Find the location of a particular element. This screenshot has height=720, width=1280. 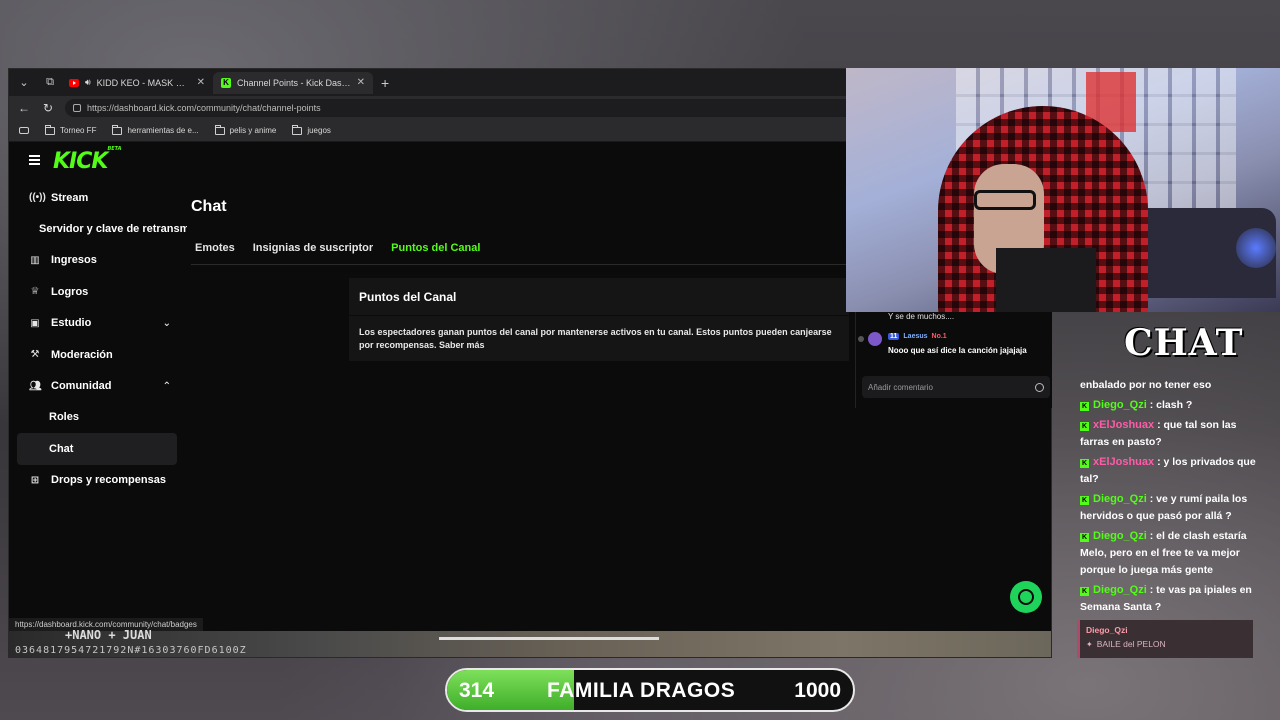

game-id-text: 0364817954721792N#16303760FD6100Z is located at coordinates (131, 650).